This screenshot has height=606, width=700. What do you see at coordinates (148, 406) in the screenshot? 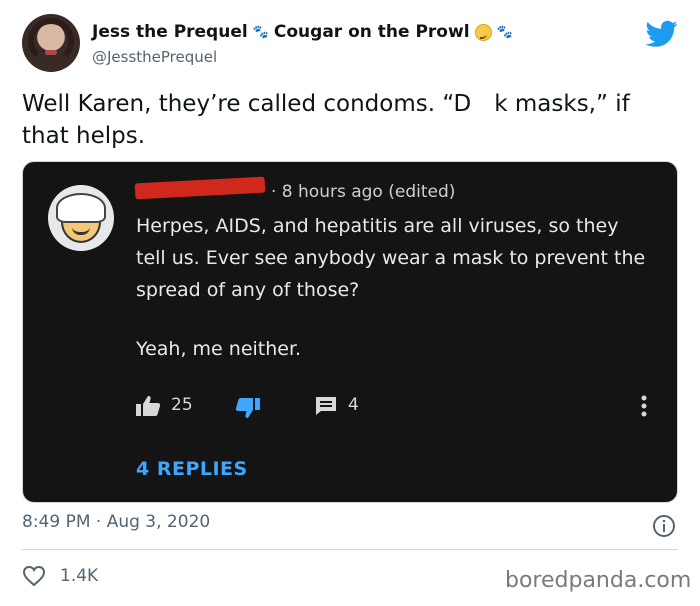
I see `thumbs-up-icon` at bounding box center [148, 406].